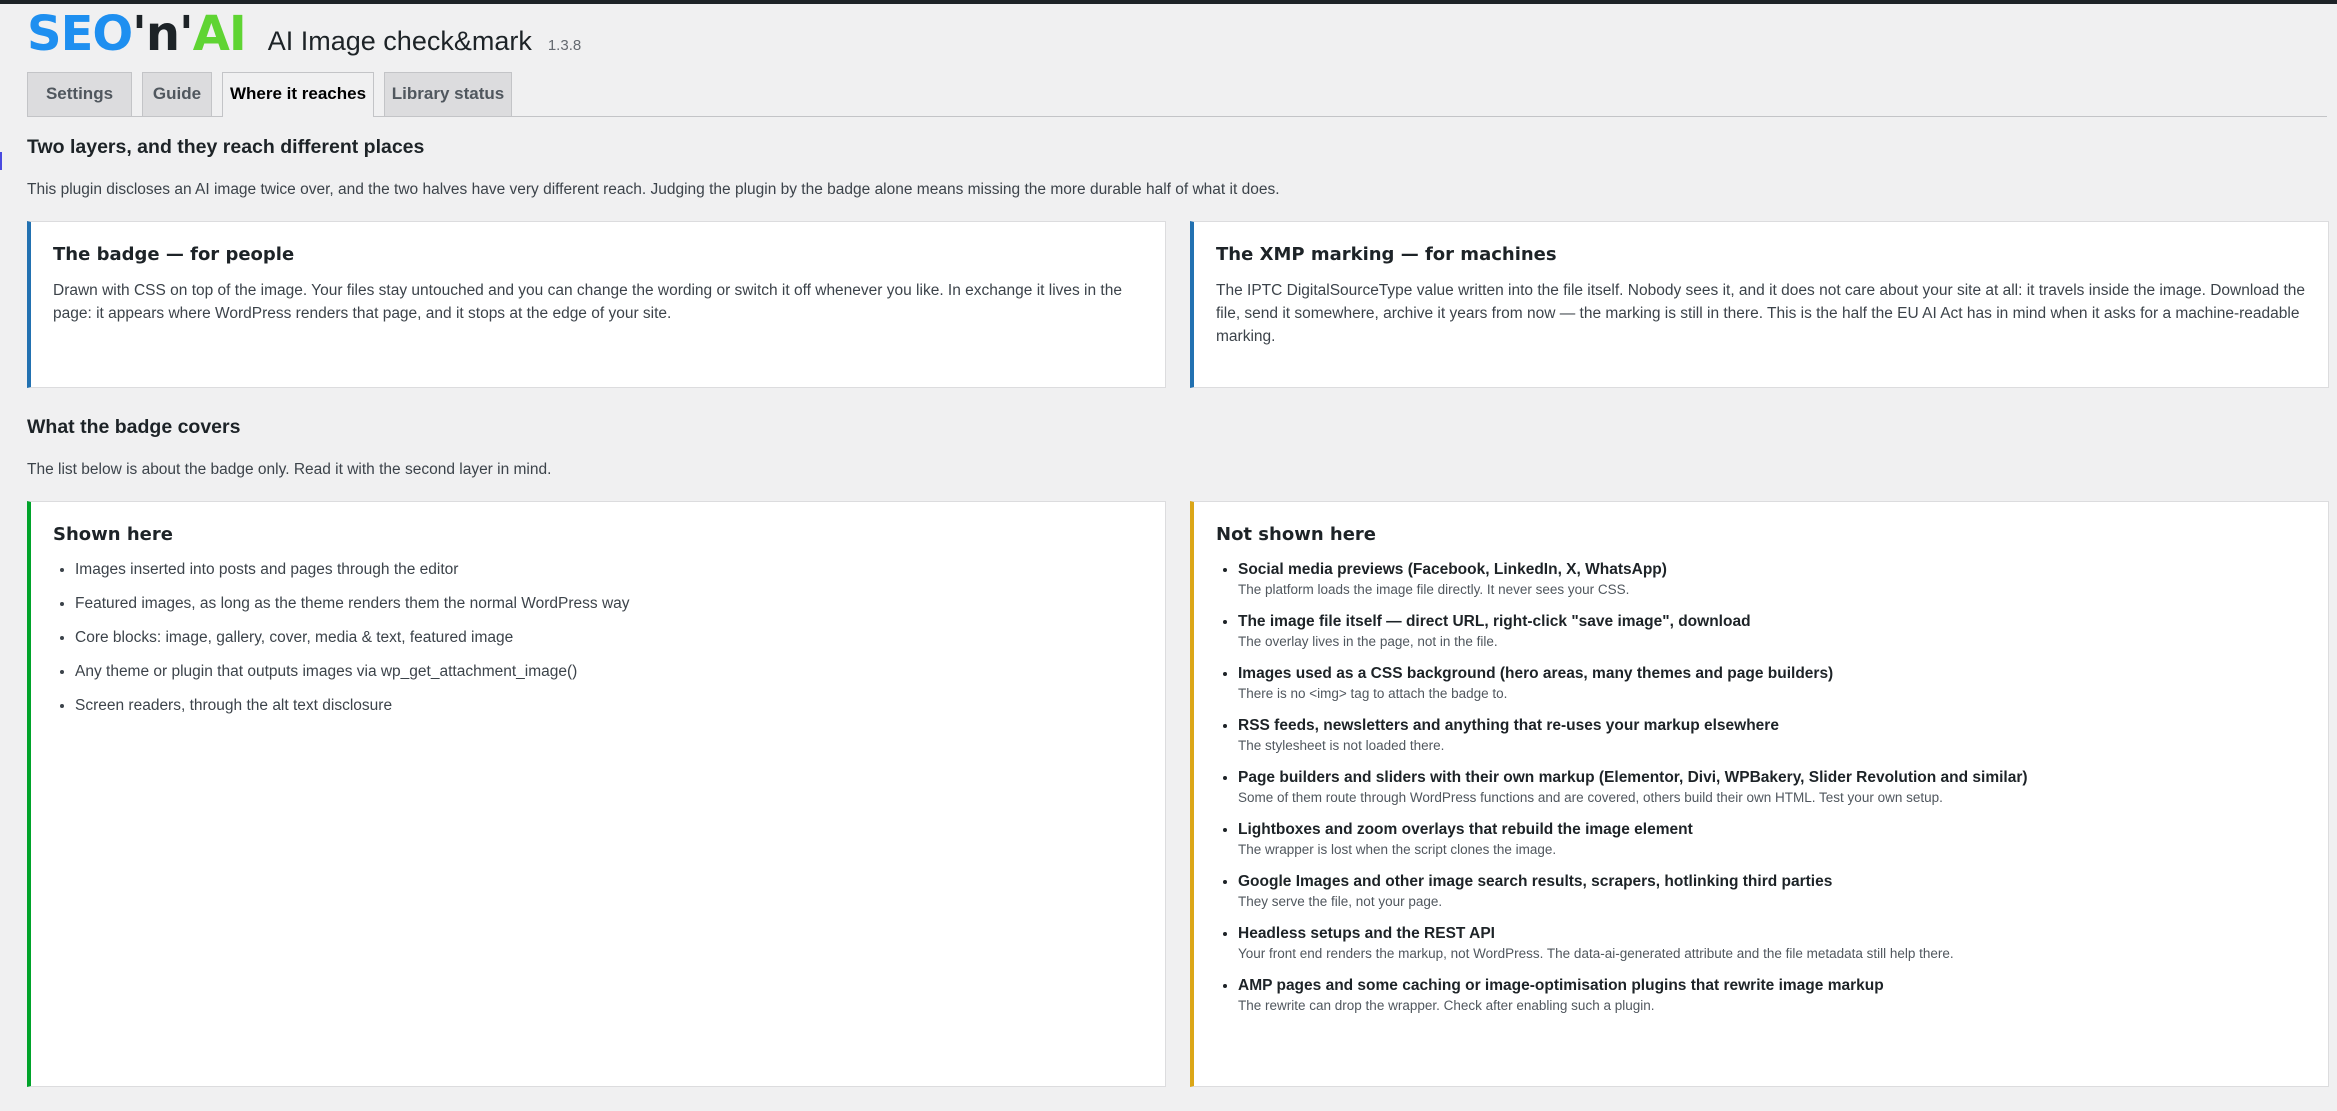 Image resolution: width=2337 pixels, height=1111 pixels. What do you see at coordinates (1386, 254) in the screenshot?
I see `xmp-card-title: The XMP marking — for machines` at bounding box center [1386, 254].